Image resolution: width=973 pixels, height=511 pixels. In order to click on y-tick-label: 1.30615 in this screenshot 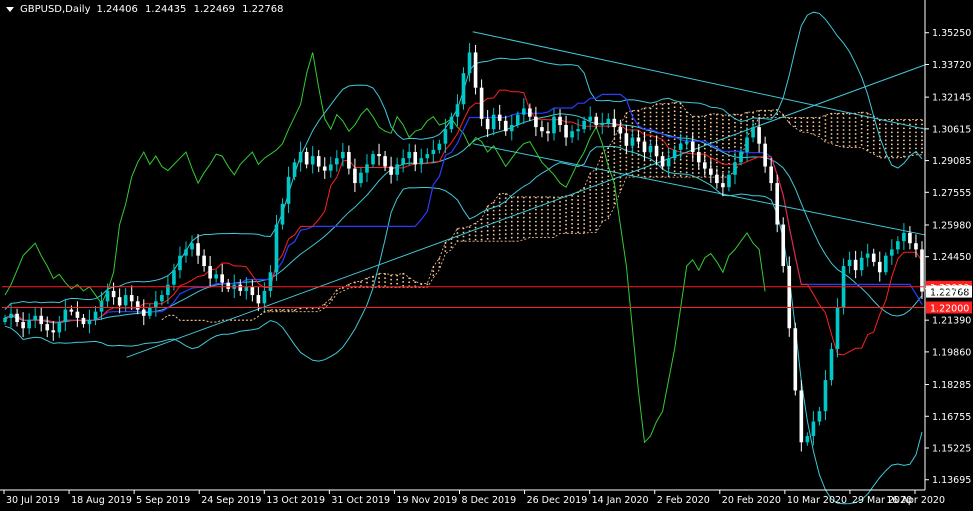, I will do `click(951, 129)`.